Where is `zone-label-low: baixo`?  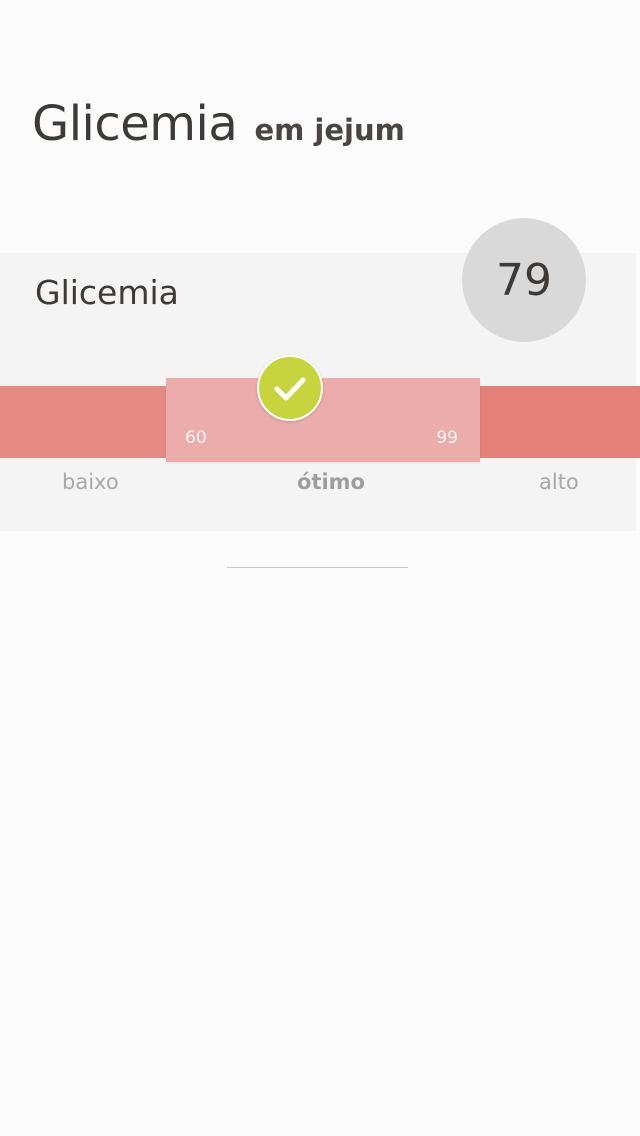
zone-label-low: baixo is located at coordinates (90, 482).